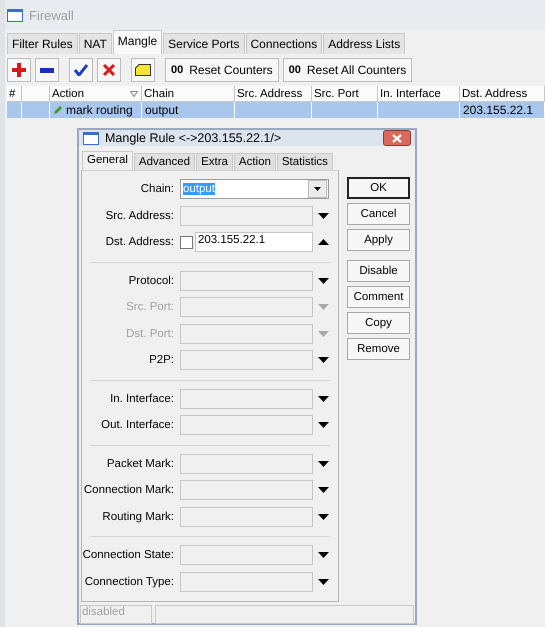 This screenshot has height=627, width=545. What do you see at coordinates (139, 216) in the screenshot?
I see `field-label: Src. Address:` at bounding box center [139, 216].